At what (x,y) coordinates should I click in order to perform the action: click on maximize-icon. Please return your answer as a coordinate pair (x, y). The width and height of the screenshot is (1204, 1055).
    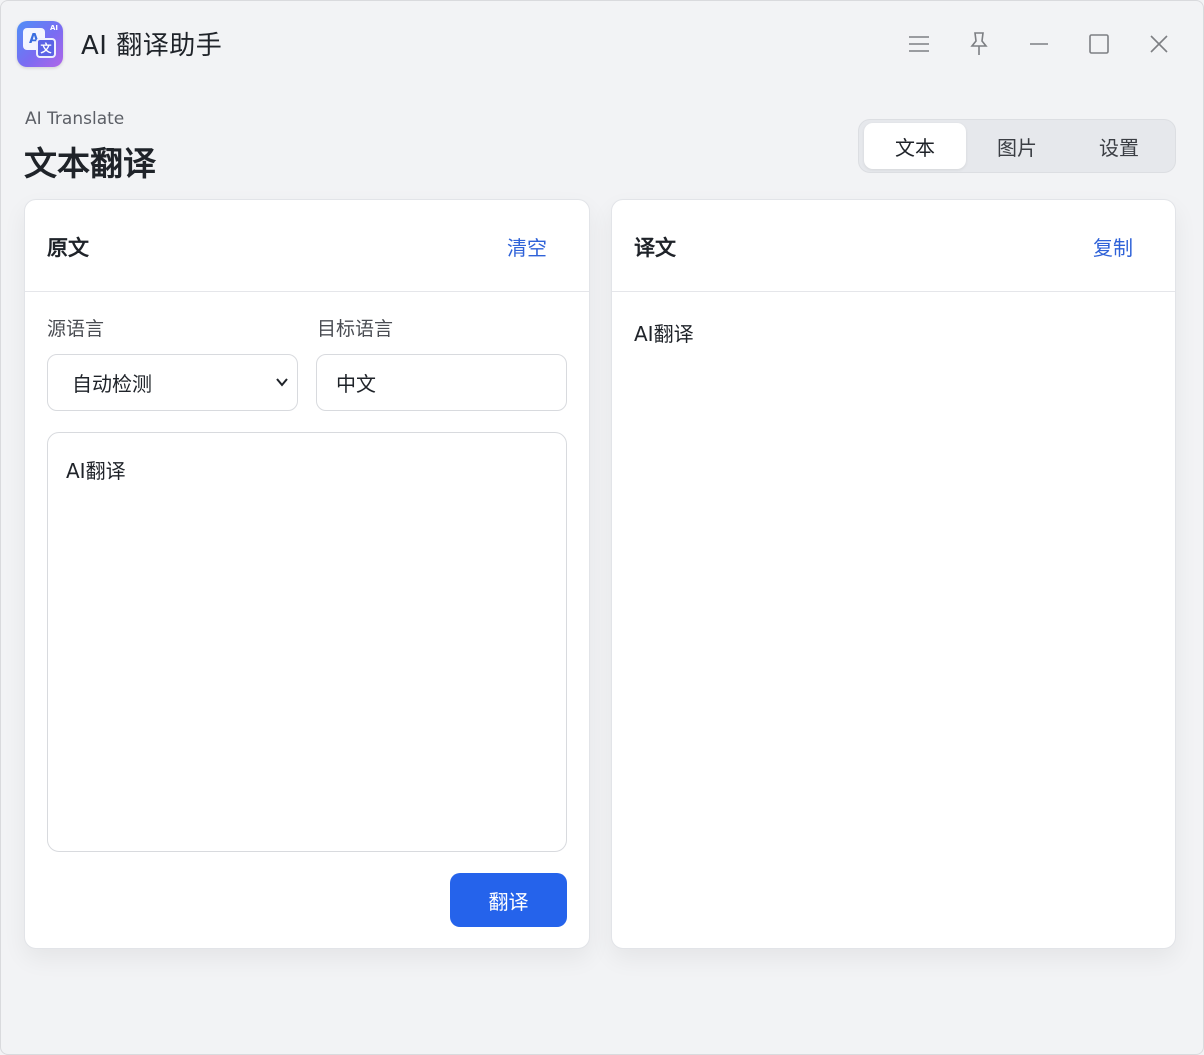
    Looking at the image, I should click on (1099, 44).